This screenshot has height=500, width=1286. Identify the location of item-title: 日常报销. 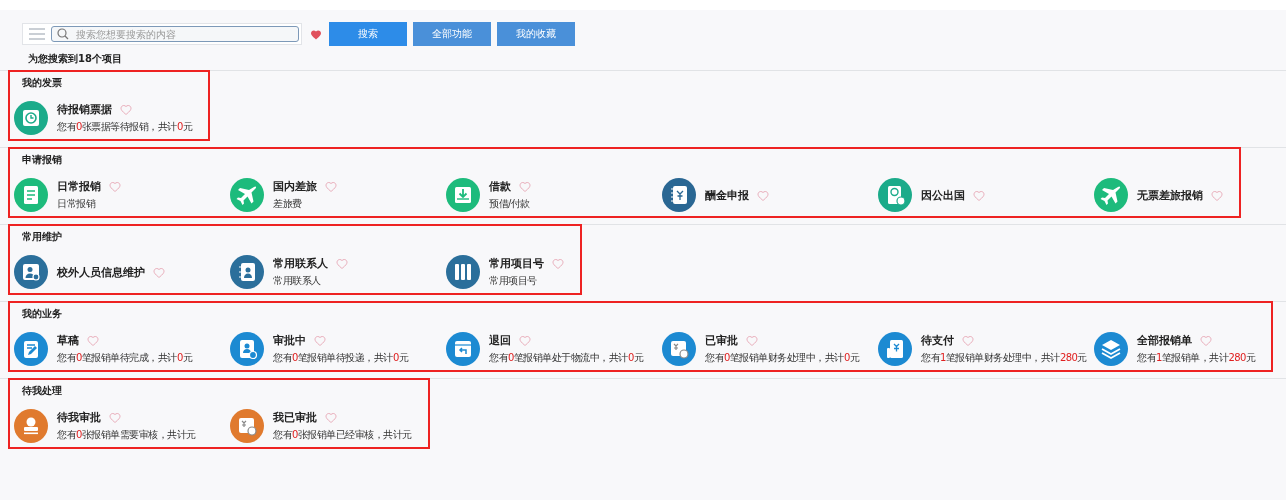
(79, 186).